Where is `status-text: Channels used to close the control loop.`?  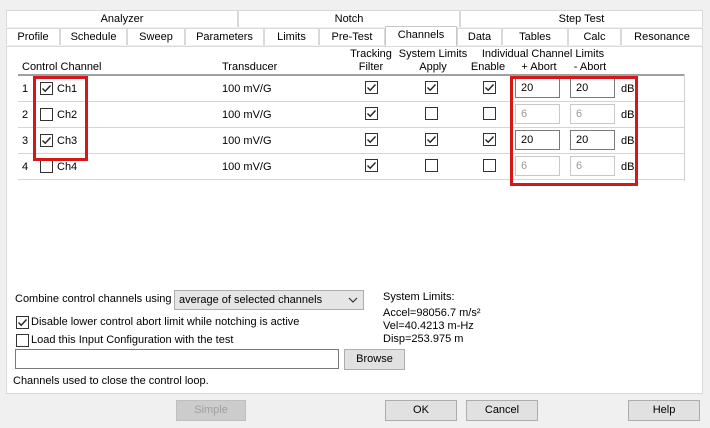
status-text: Channels used to close the control loop. is located at coordinates (111, 381).